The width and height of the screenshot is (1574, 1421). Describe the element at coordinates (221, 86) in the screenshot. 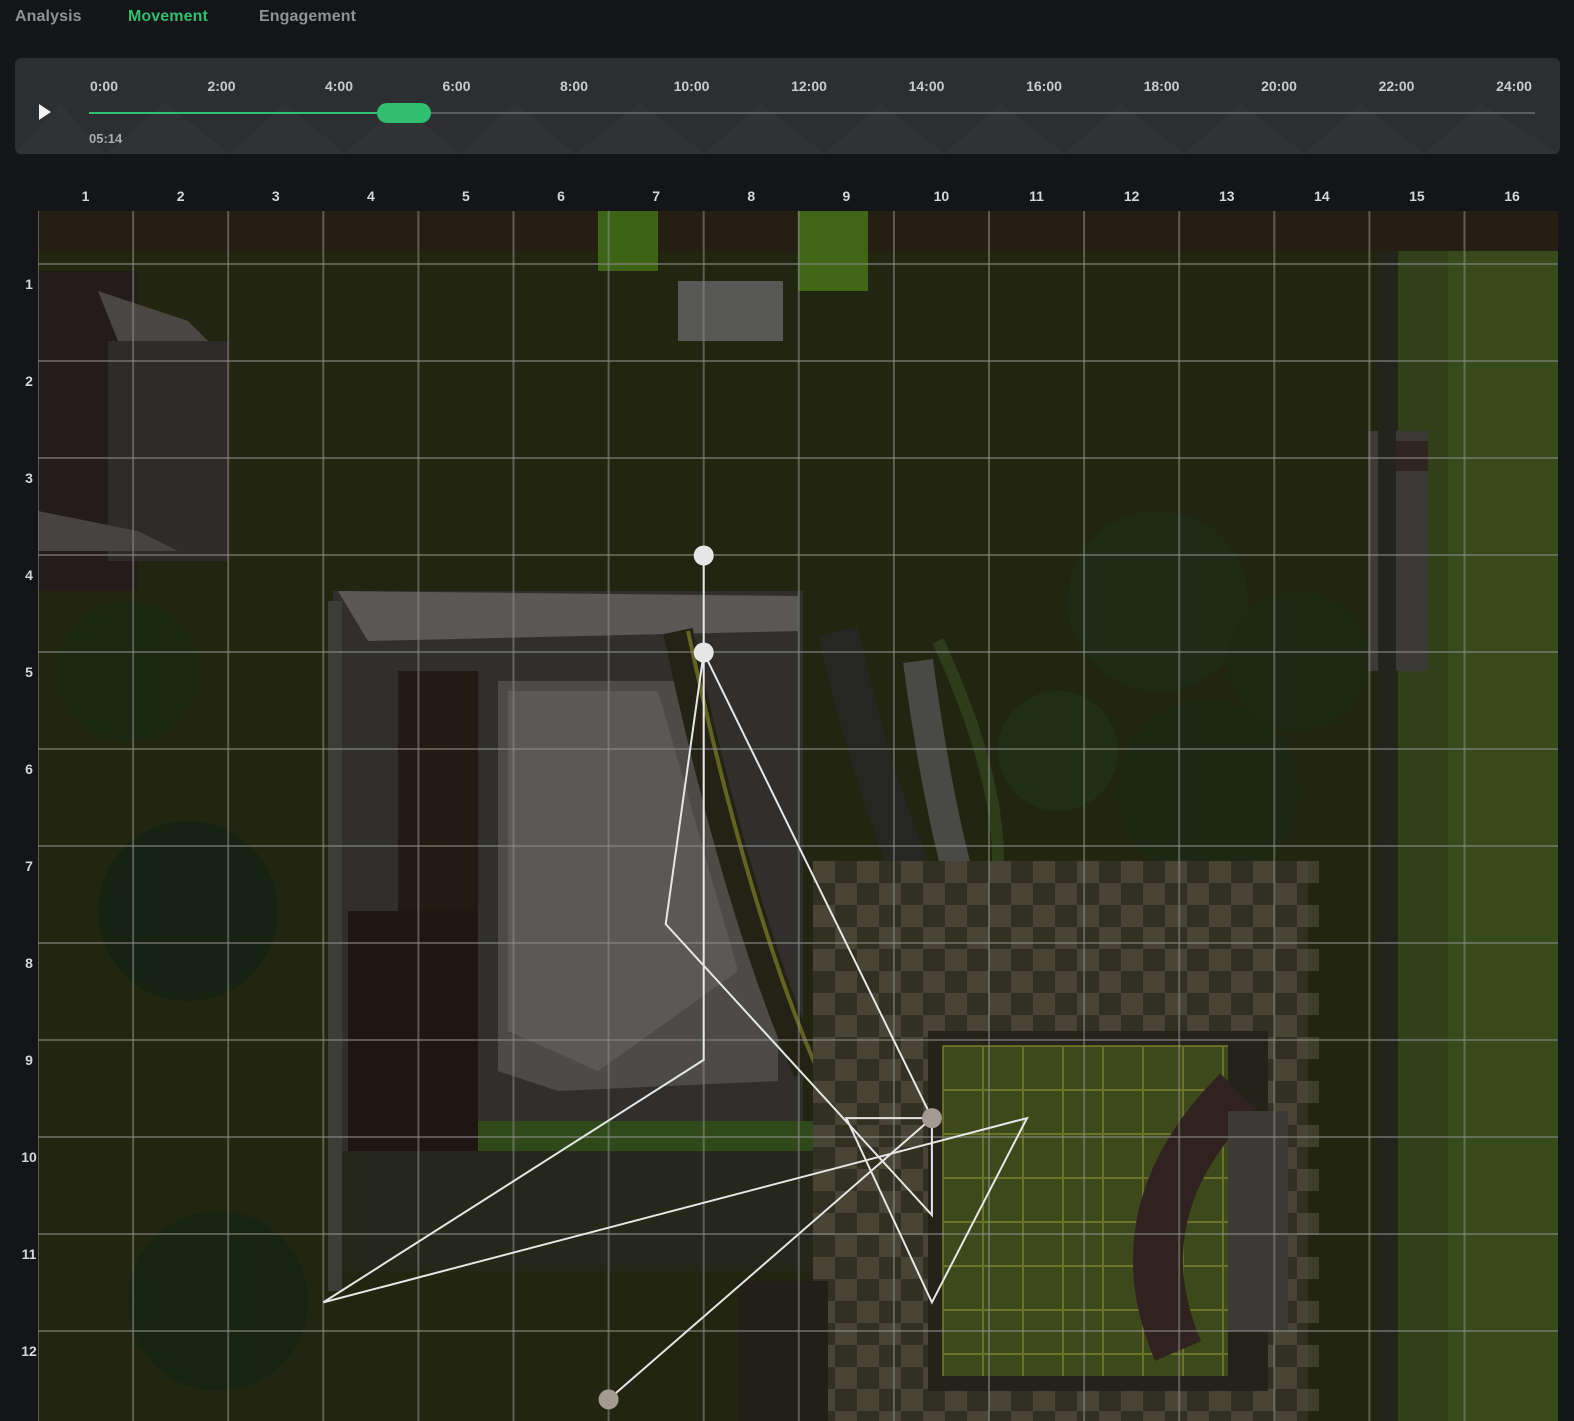

I see `timeline-tick-label: 2:00` at that location.